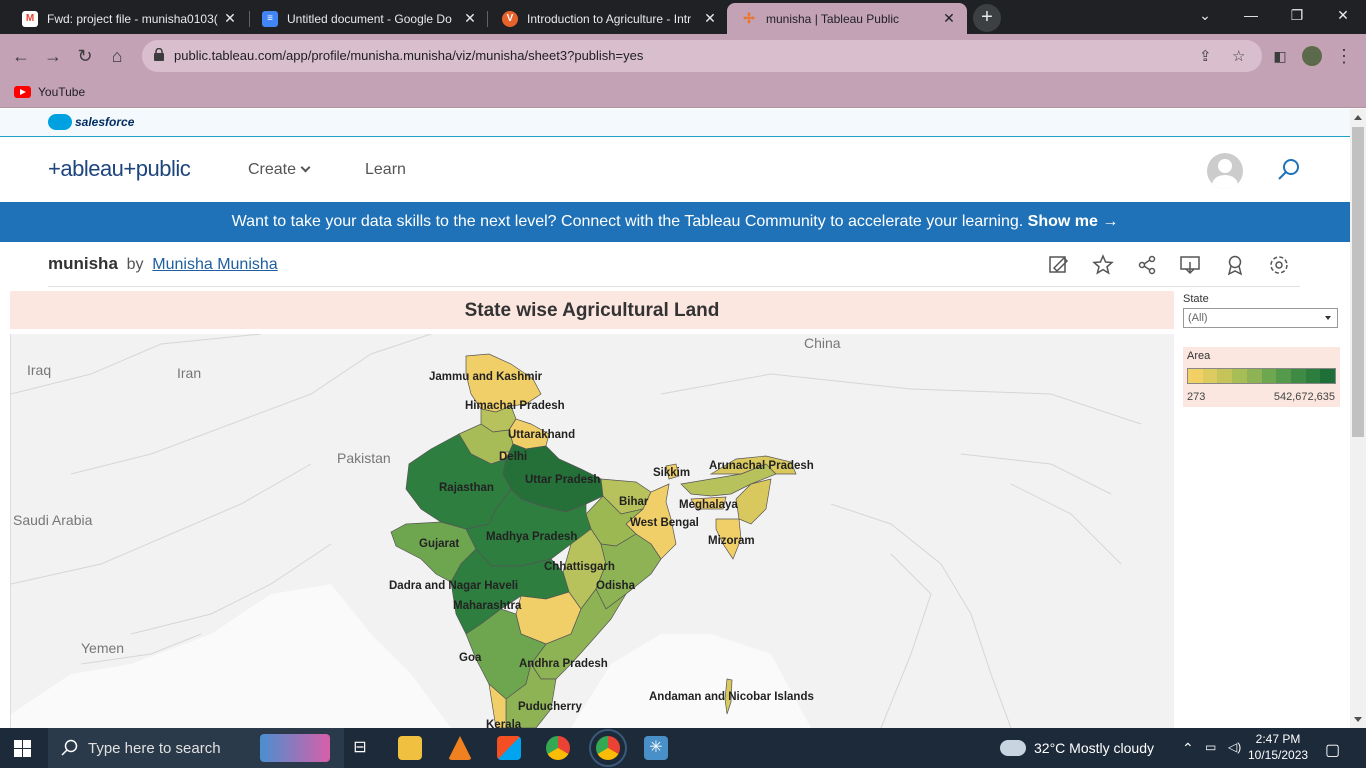  What do you see at coordinates (453, 586) in the screenshot?
I see `state-label: Dadra and Nagar Haveli` at bounding box center [453, 586].